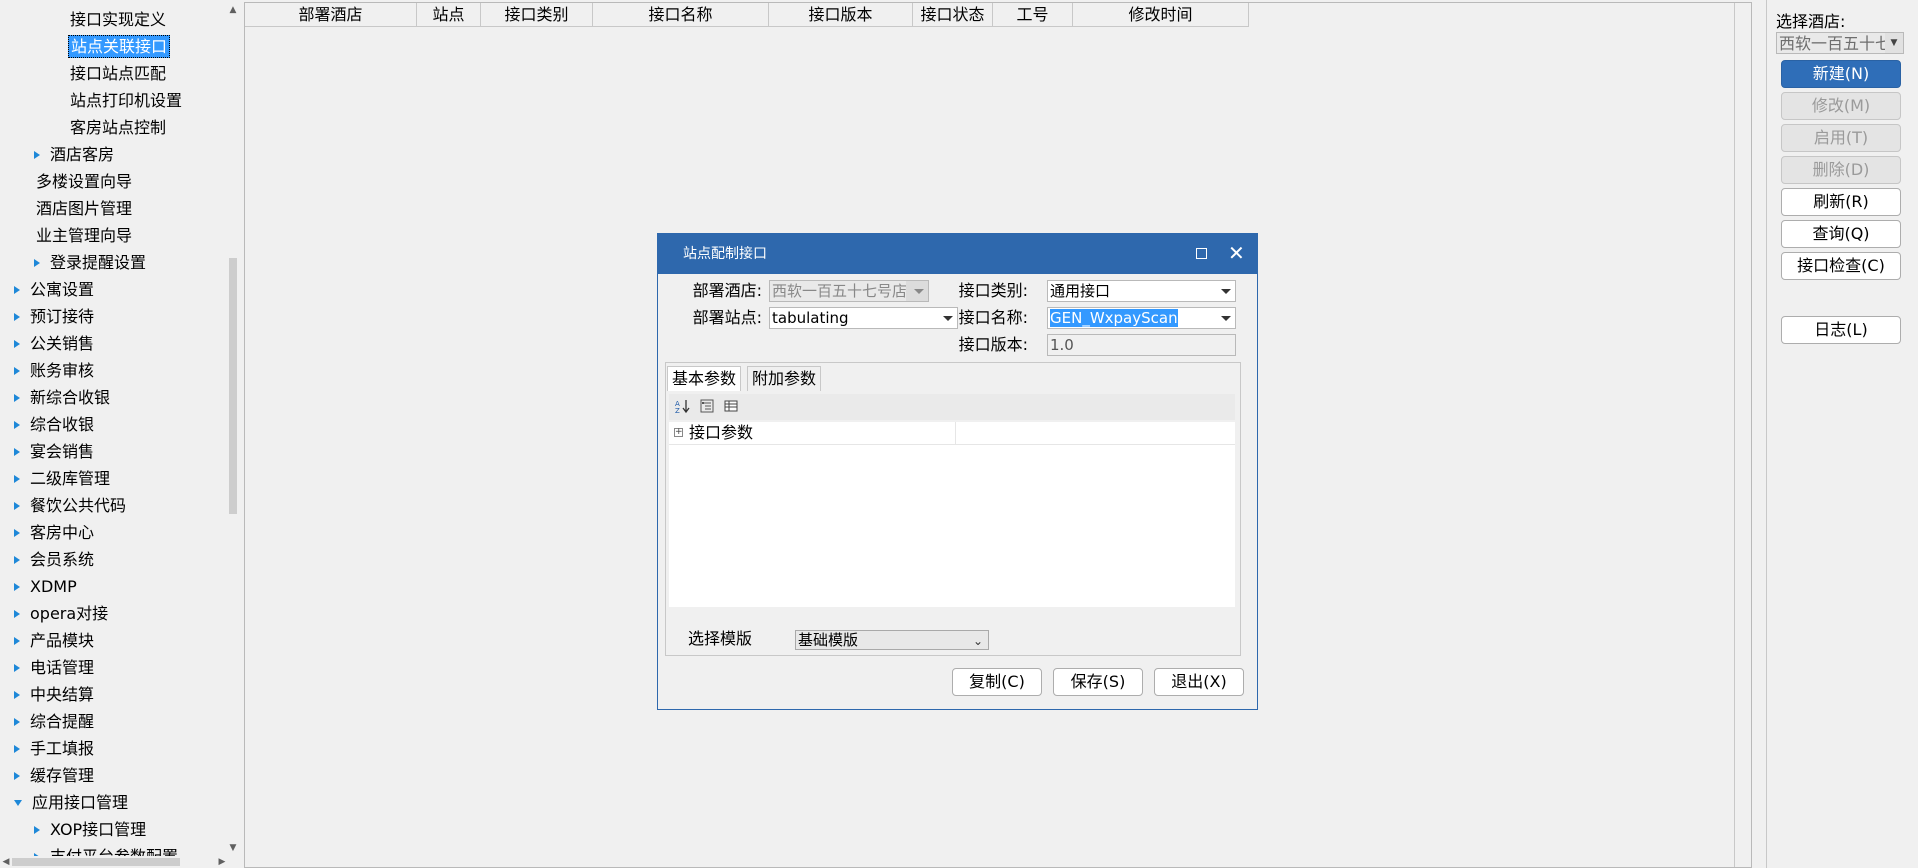 This screenshot has width=1918, height=868. What do you see at coordinates (63, 479) in the screenshot?
I see `tree-item: 二级库管理` at bounding box center [63, 479].